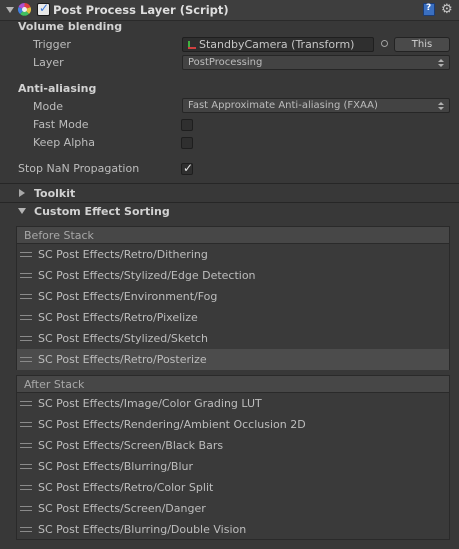  I want to click on list-item: SC Post Effects/Screen/Danger, so click(233, 508).